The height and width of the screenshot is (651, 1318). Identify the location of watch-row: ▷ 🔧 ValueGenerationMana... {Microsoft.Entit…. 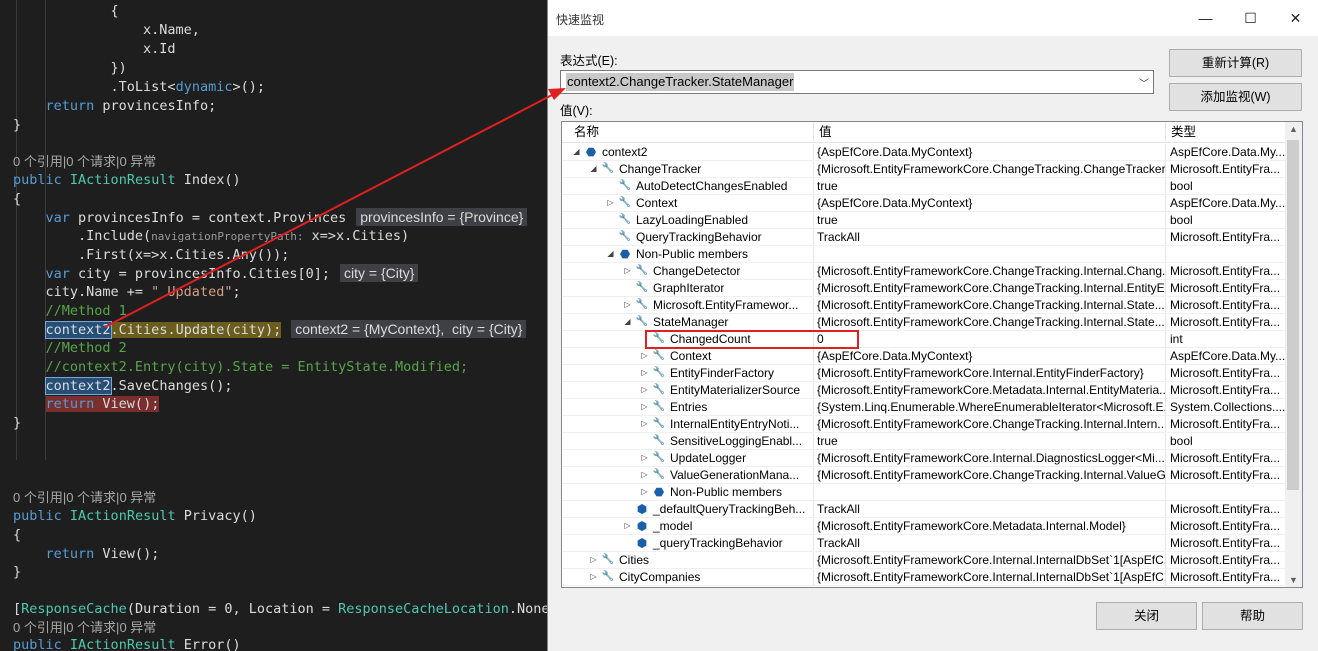
(924, 475).